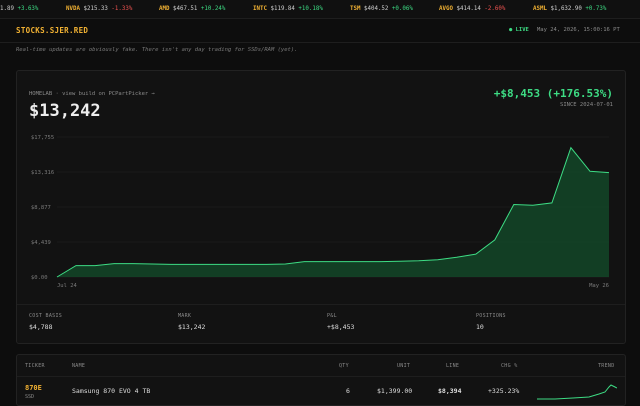 This screenshot has height=406, width=640. What do you see at coordinates (519, 30) in the screenshot?
I see `live-indicator: ● LIVE` at bounding box center [519, 30].